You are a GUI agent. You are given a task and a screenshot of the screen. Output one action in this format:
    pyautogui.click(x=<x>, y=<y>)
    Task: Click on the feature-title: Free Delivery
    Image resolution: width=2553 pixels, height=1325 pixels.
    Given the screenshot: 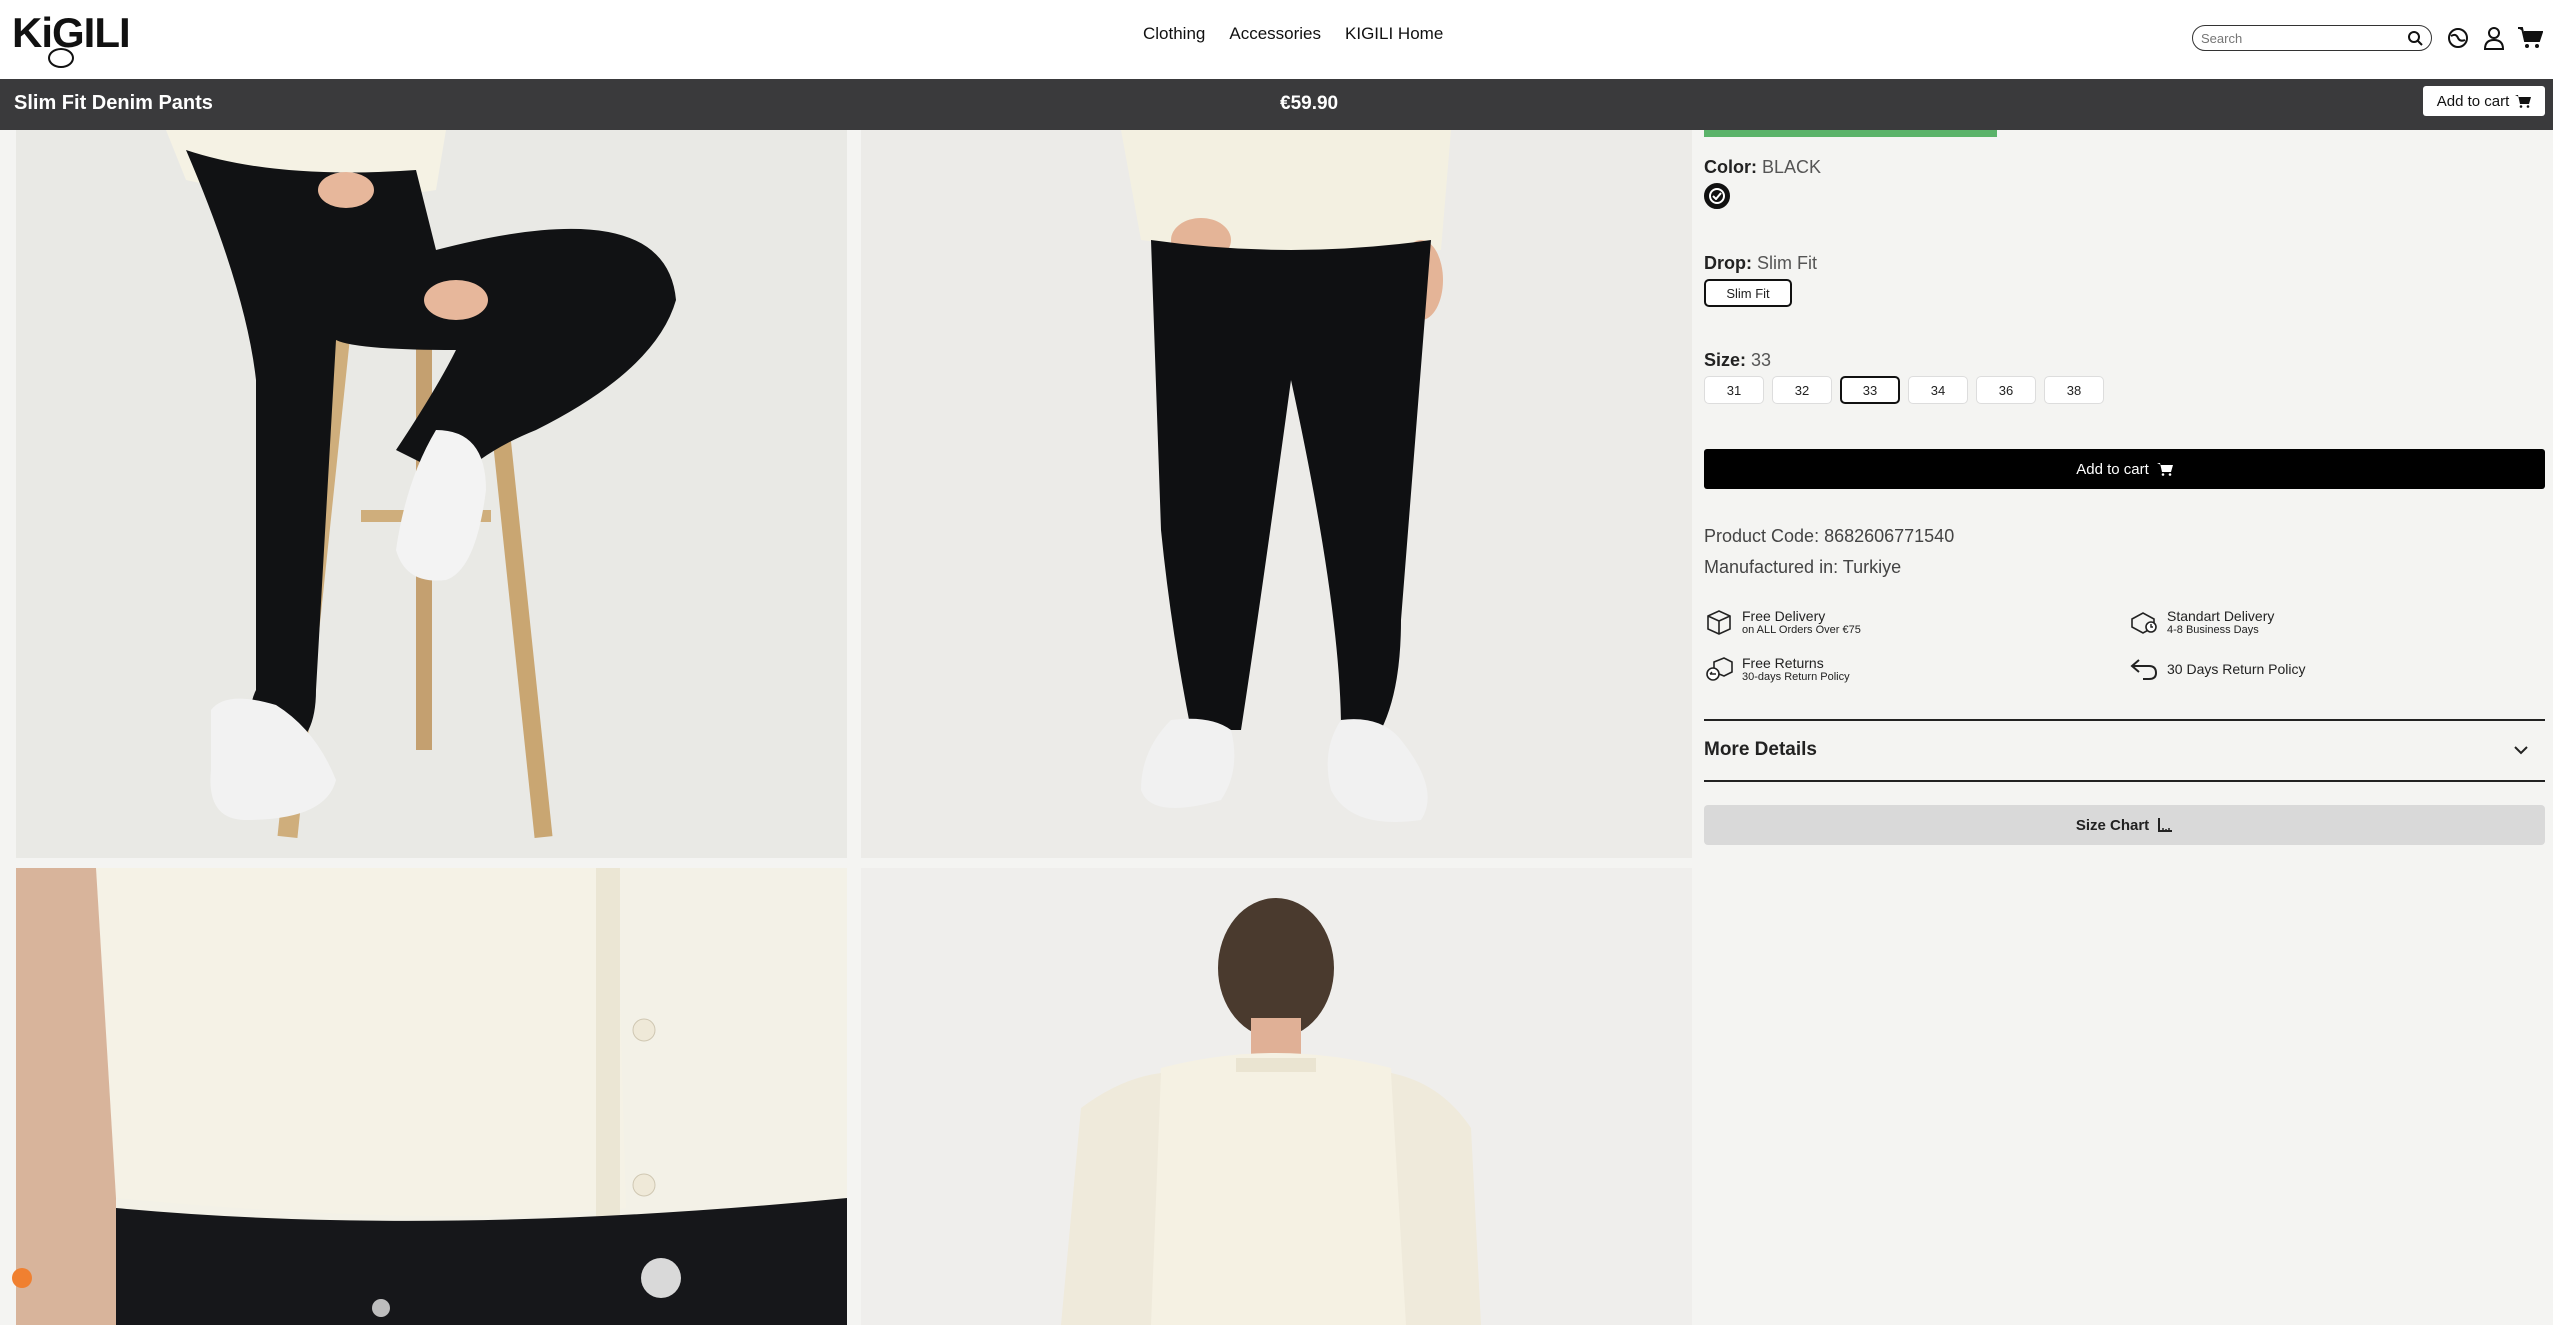 What is the action you would take?
    pyautogui.click(x=1784, y=616)
    